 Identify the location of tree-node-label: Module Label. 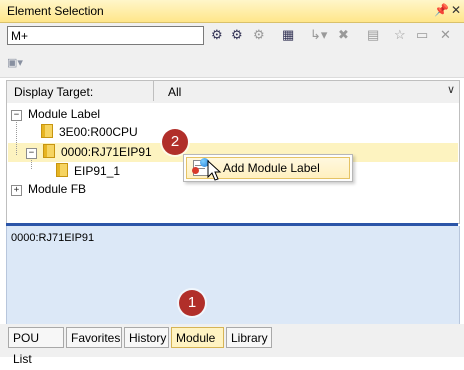
(64, 114).